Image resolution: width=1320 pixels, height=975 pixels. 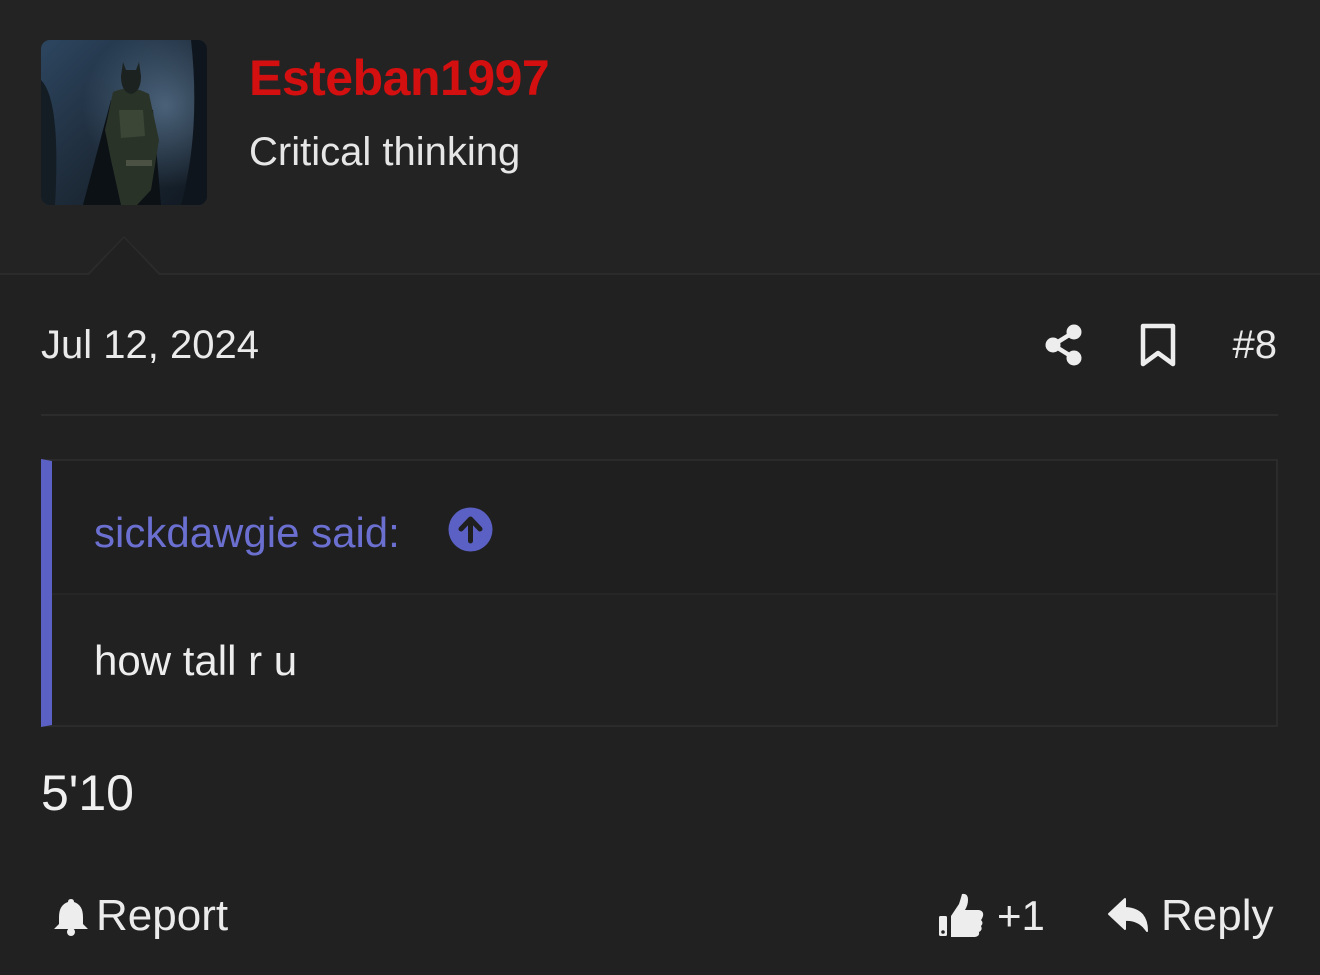 I want to click on reply-arrow-icon, so click(x=1128, y=915).